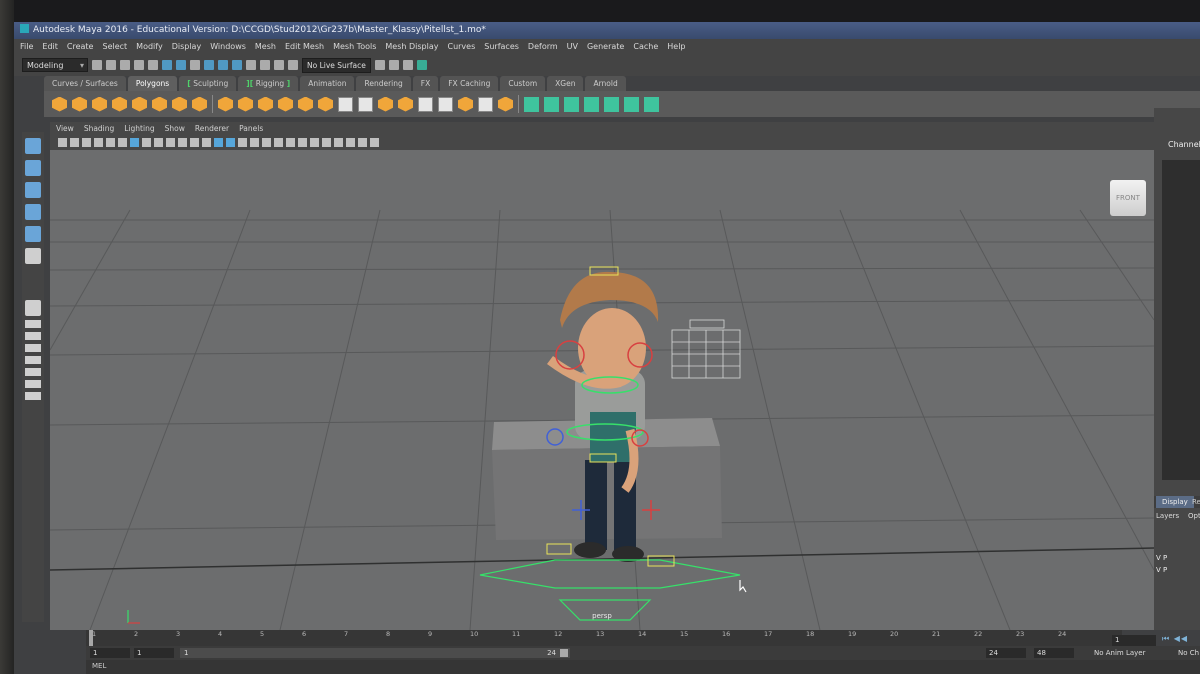 The width and height of the screenshot is (1200, 674). What do you see at coordinates (531, 104) in the screenshot?
I see `uv-planar-icon` at bounding box center [531, 104].